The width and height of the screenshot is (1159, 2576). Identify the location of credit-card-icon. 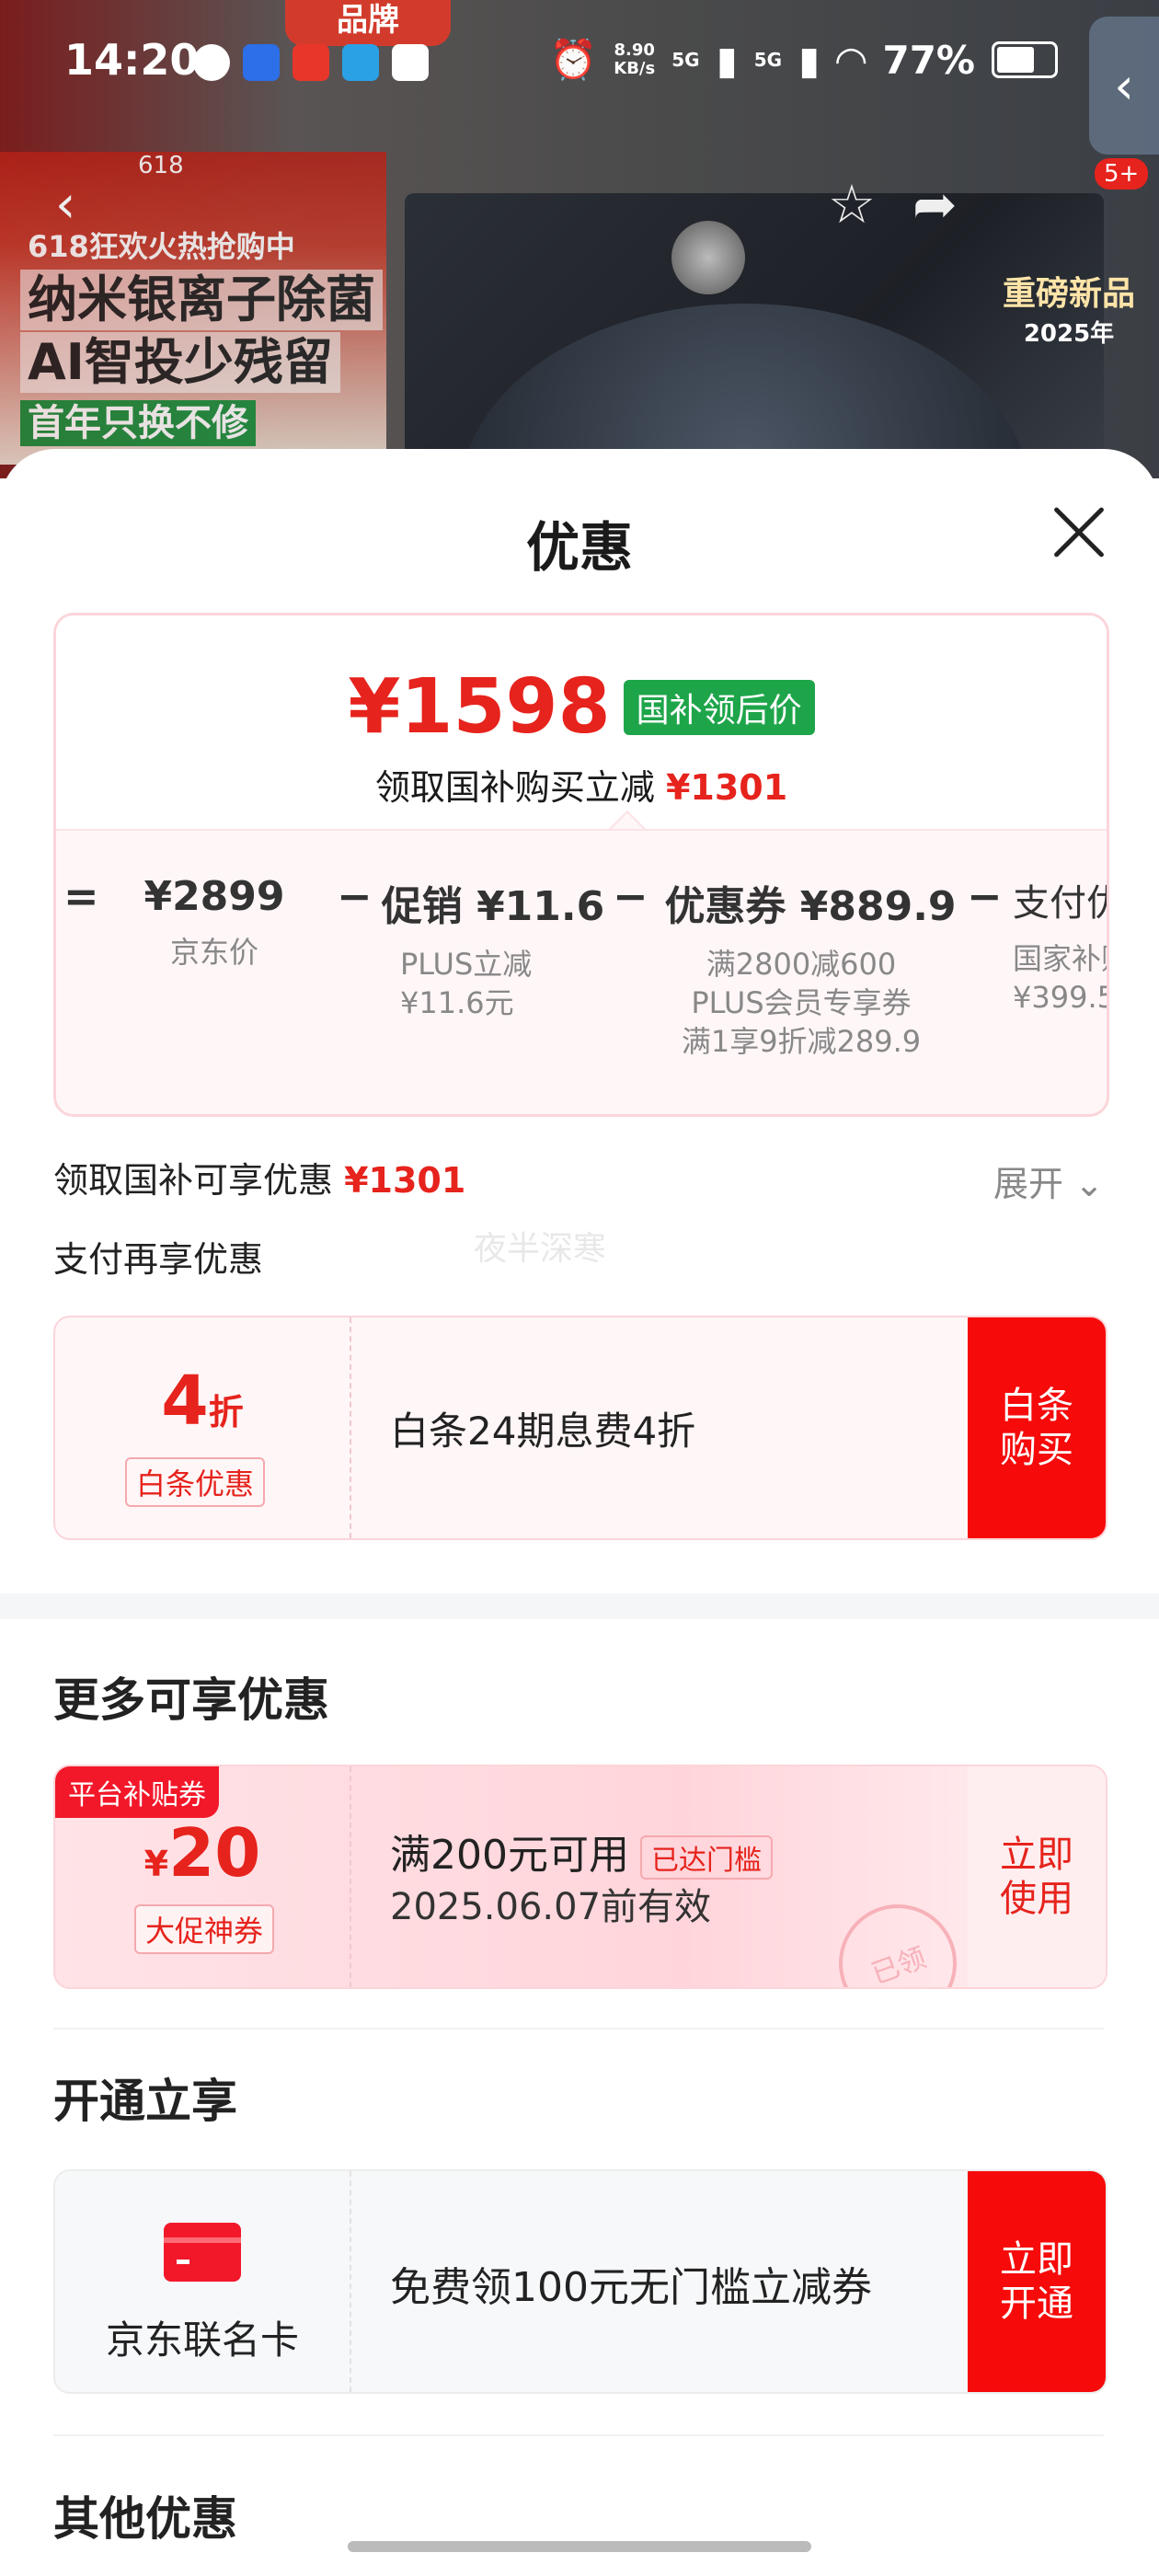
(202, 2252).